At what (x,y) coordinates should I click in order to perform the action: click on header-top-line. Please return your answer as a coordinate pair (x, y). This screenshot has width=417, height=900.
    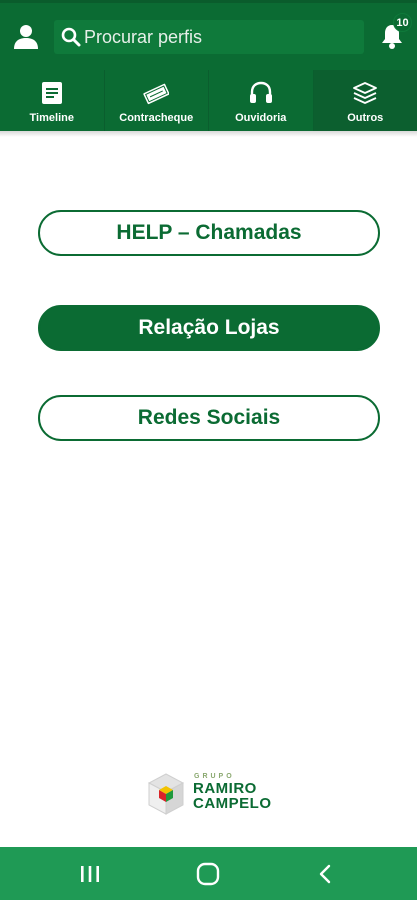
    Looking at the image, I should click on (208, 1).